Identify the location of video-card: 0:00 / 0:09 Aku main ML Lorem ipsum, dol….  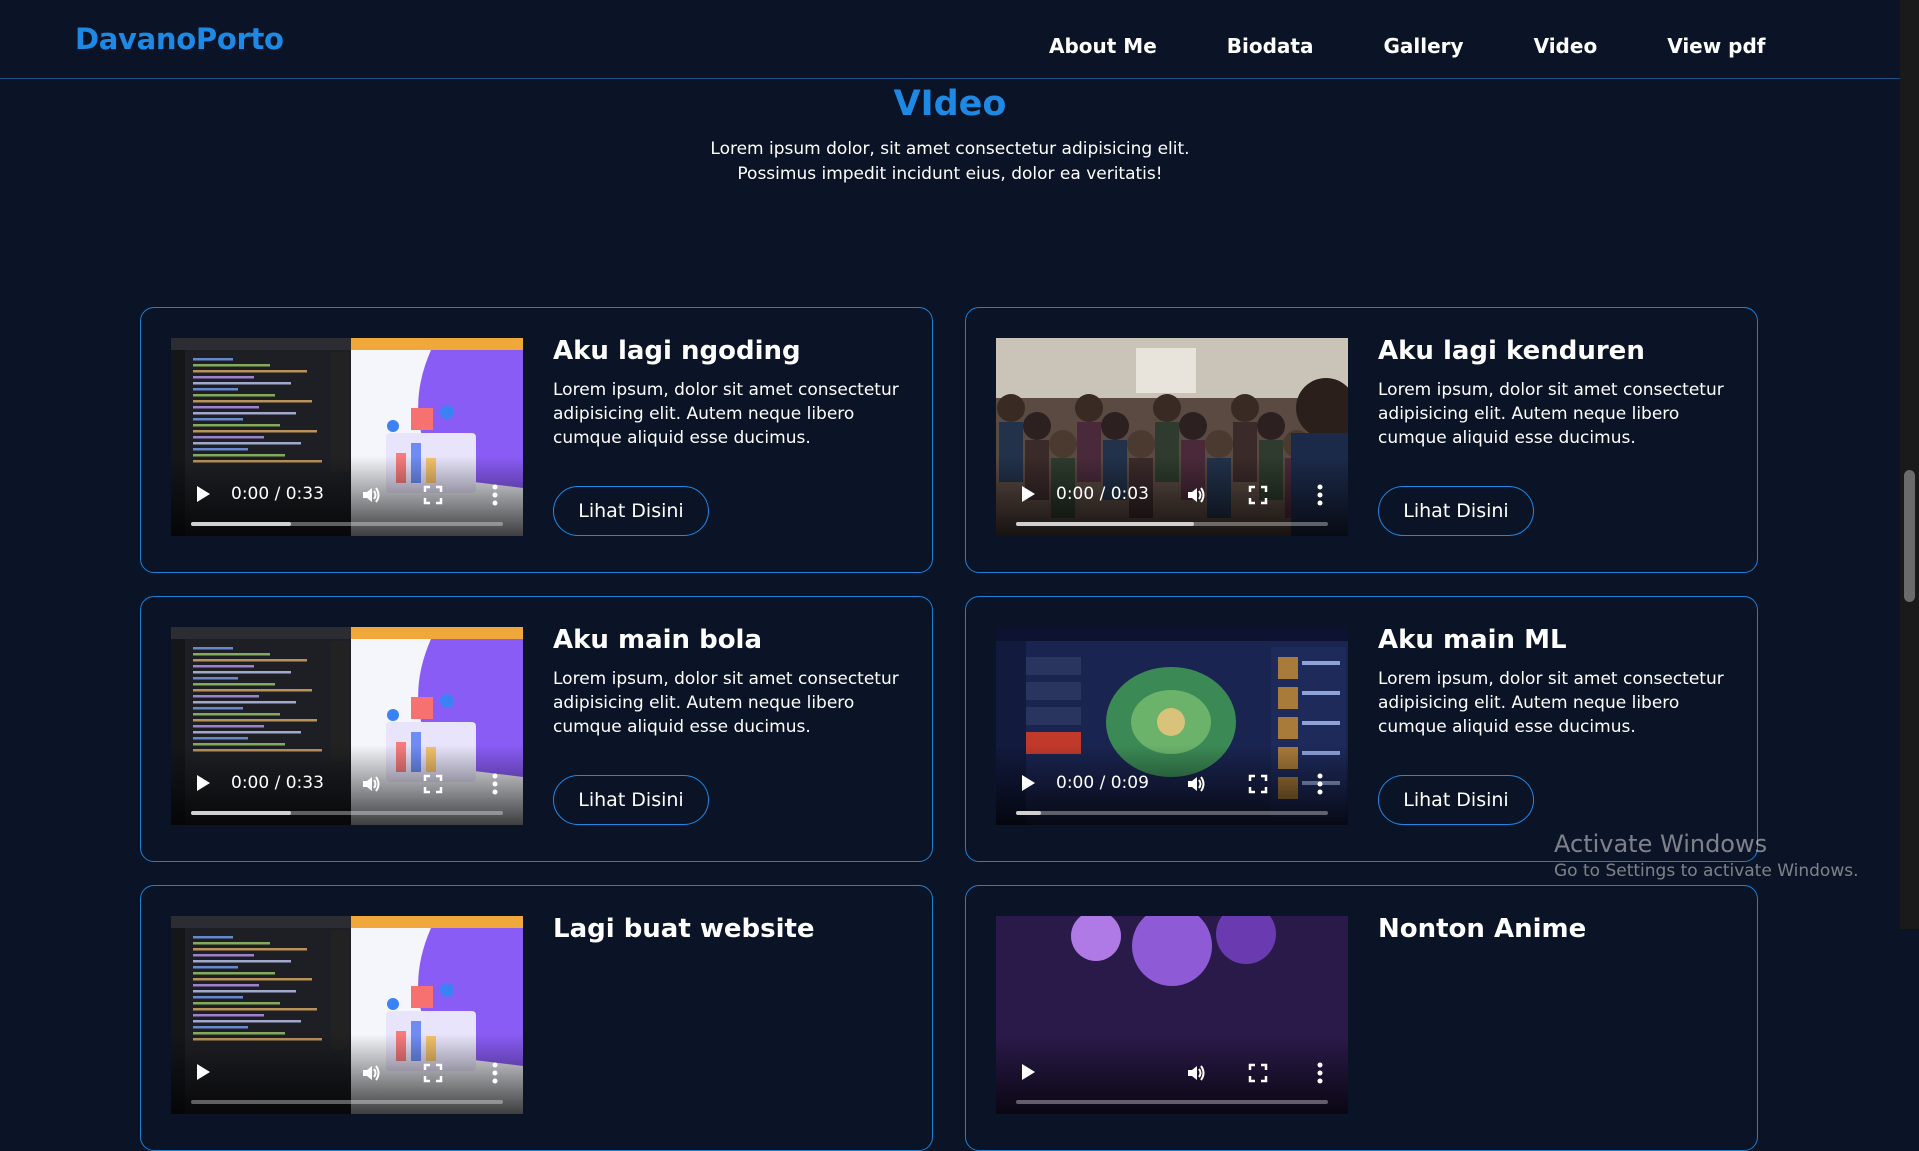
(1361, 729).